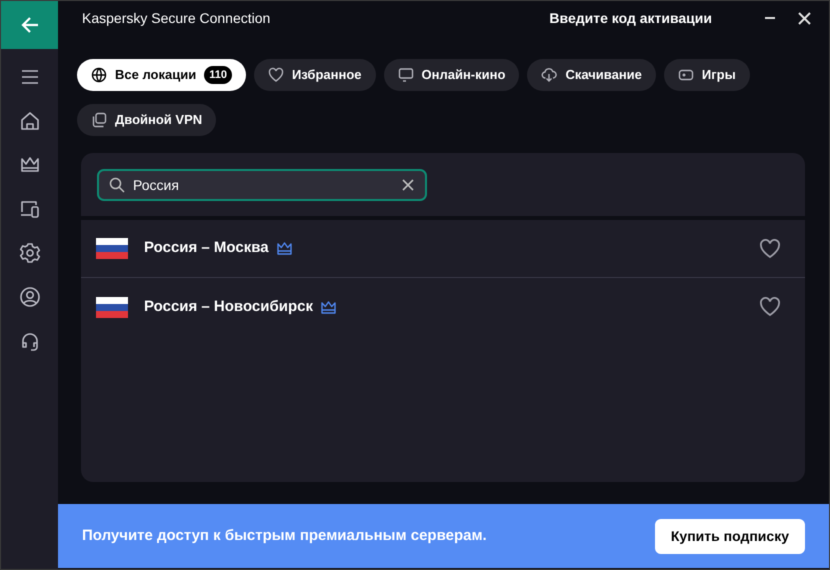 The width and height of the screenshot is (830, 570). Describe the element at coordinates (729, 536) in the screenshot. I see `buy-subscription-button: Купить подписку` at that location.